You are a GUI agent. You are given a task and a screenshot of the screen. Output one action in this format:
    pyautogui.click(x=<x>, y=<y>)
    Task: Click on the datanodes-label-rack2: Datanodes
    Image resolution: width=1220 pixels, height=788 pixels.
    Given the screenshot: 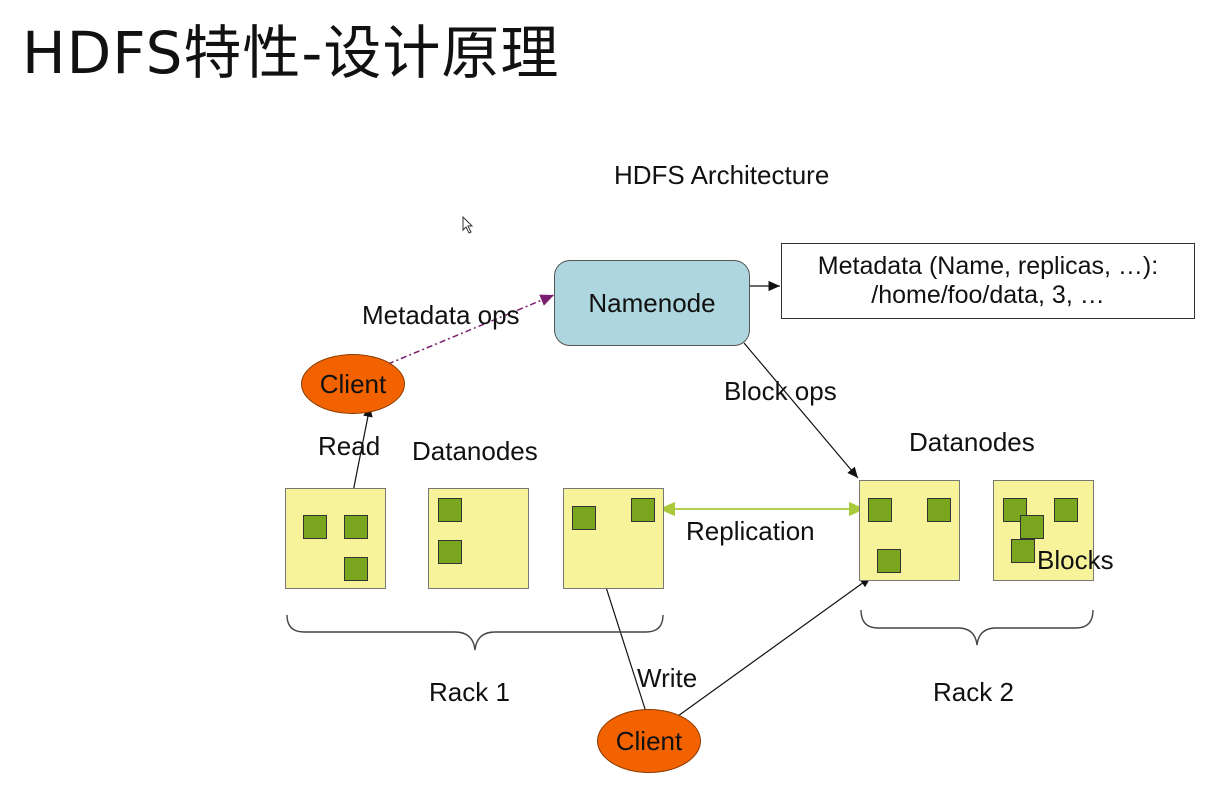 What is the action you would take?
    pyautogui.click(x=972, y=442)
    